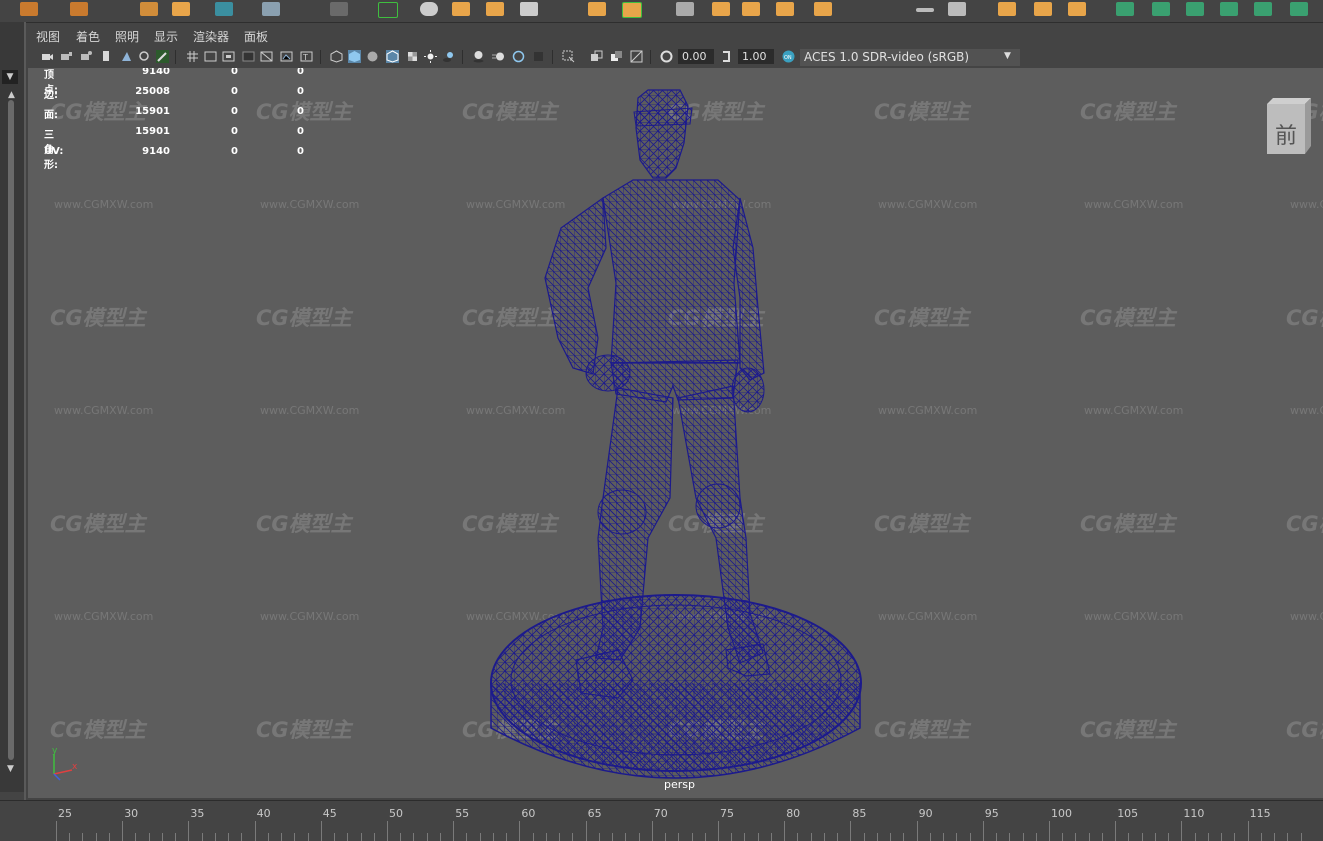  What do you see at coordinates (211, 36) in the screenshot?
I see `menu-renderer: 渲染器` at bounding box center [211, 36].